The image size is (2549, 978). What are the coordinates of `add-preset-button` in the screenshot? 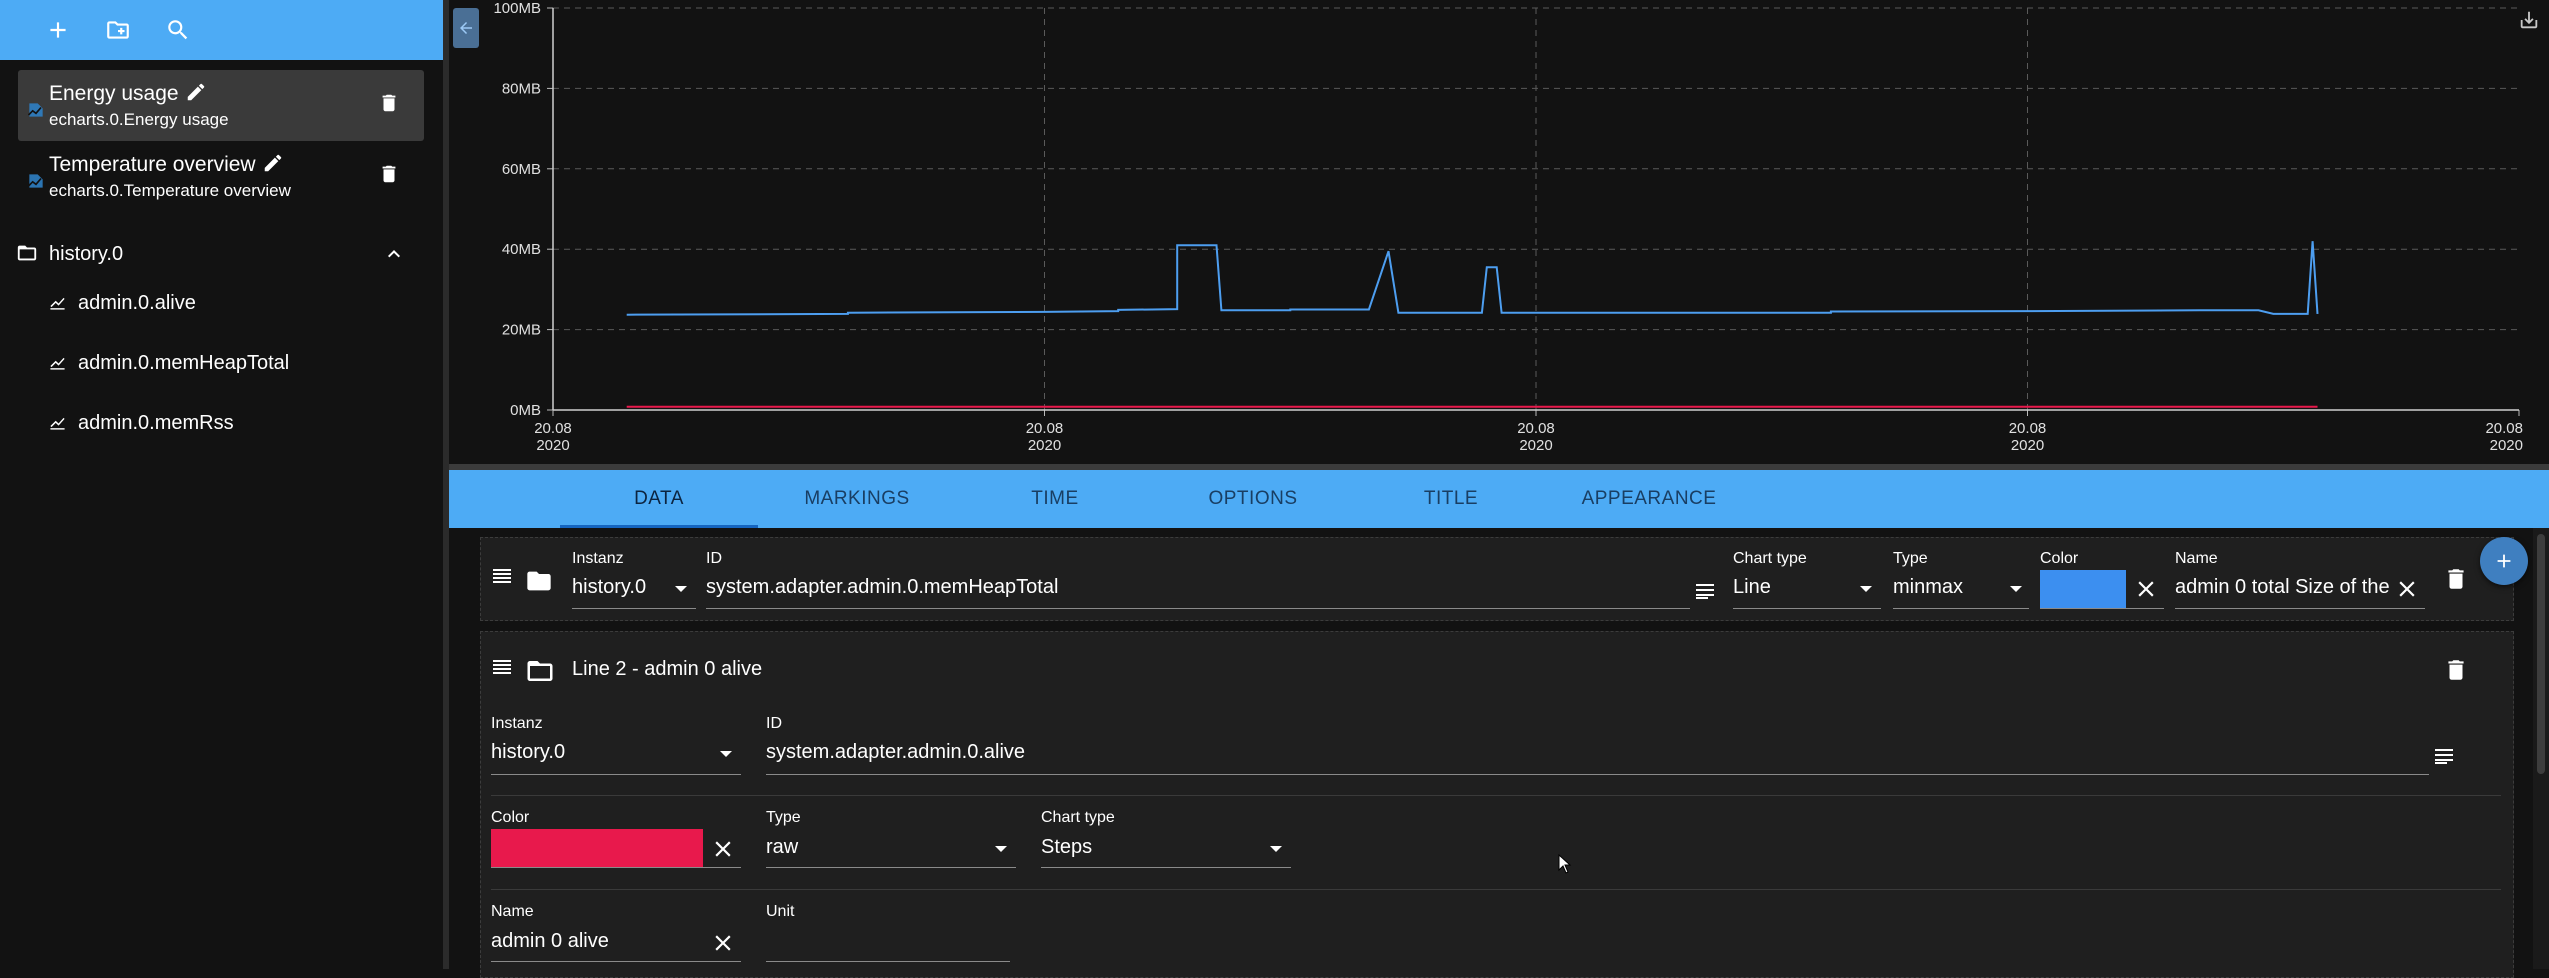 It's located at (58, 30).